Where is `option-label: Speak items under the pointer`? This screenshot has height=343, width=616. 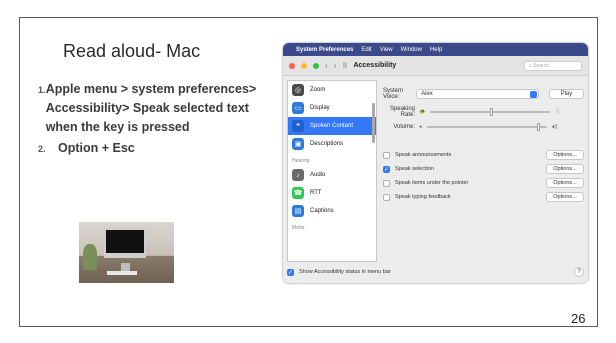
option-label: Speak items under the pointer is located at coordinates (432, 183).